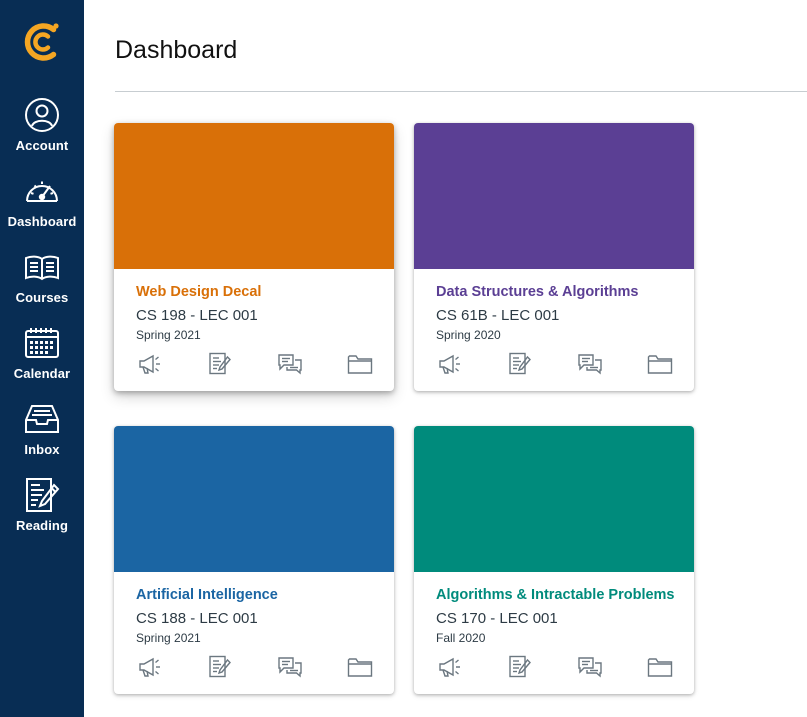 This screenshot has height=717, width=807. I want to click on nav-item-reading: Reading, so click(42, 511).